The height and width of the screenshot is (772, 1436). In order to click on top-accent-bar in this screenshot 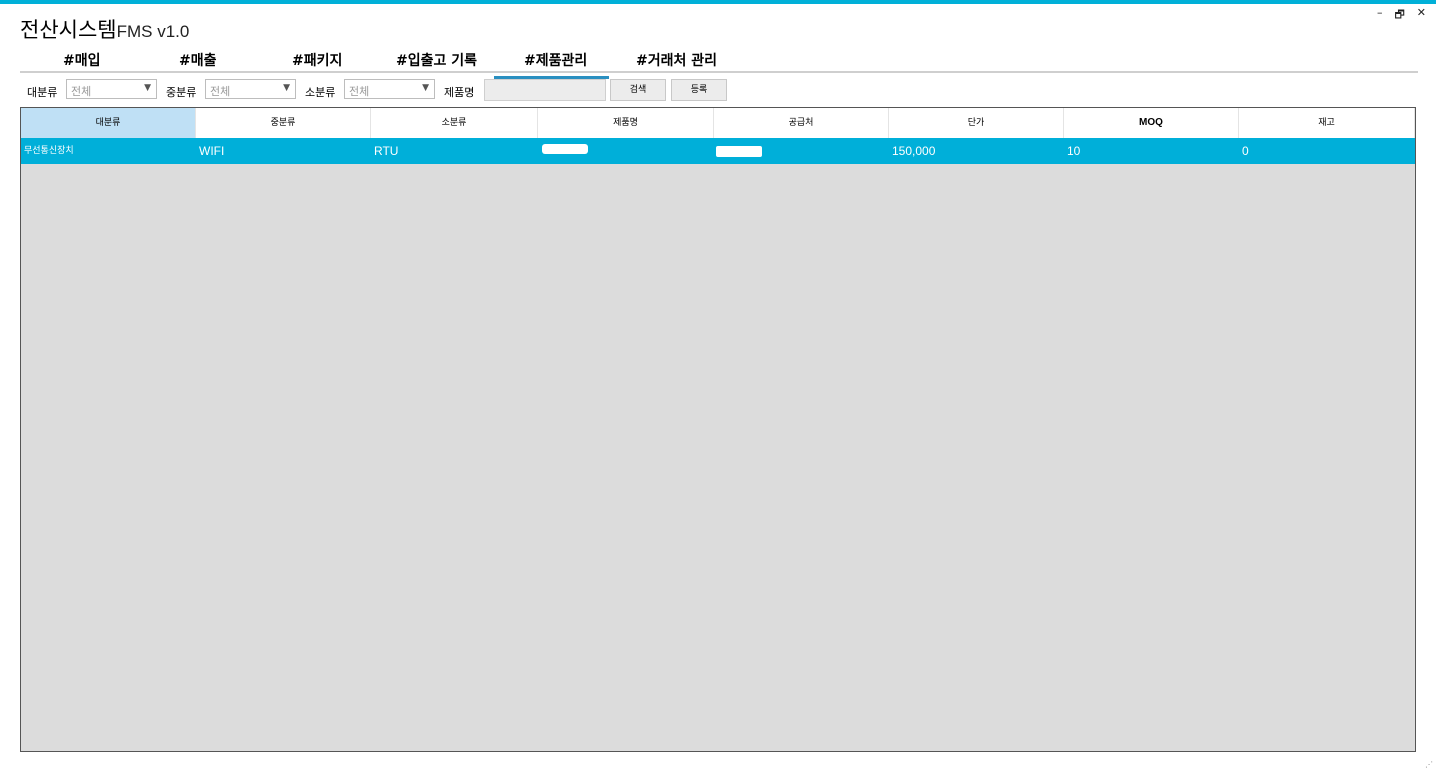, I will do `click(718, 2)`.